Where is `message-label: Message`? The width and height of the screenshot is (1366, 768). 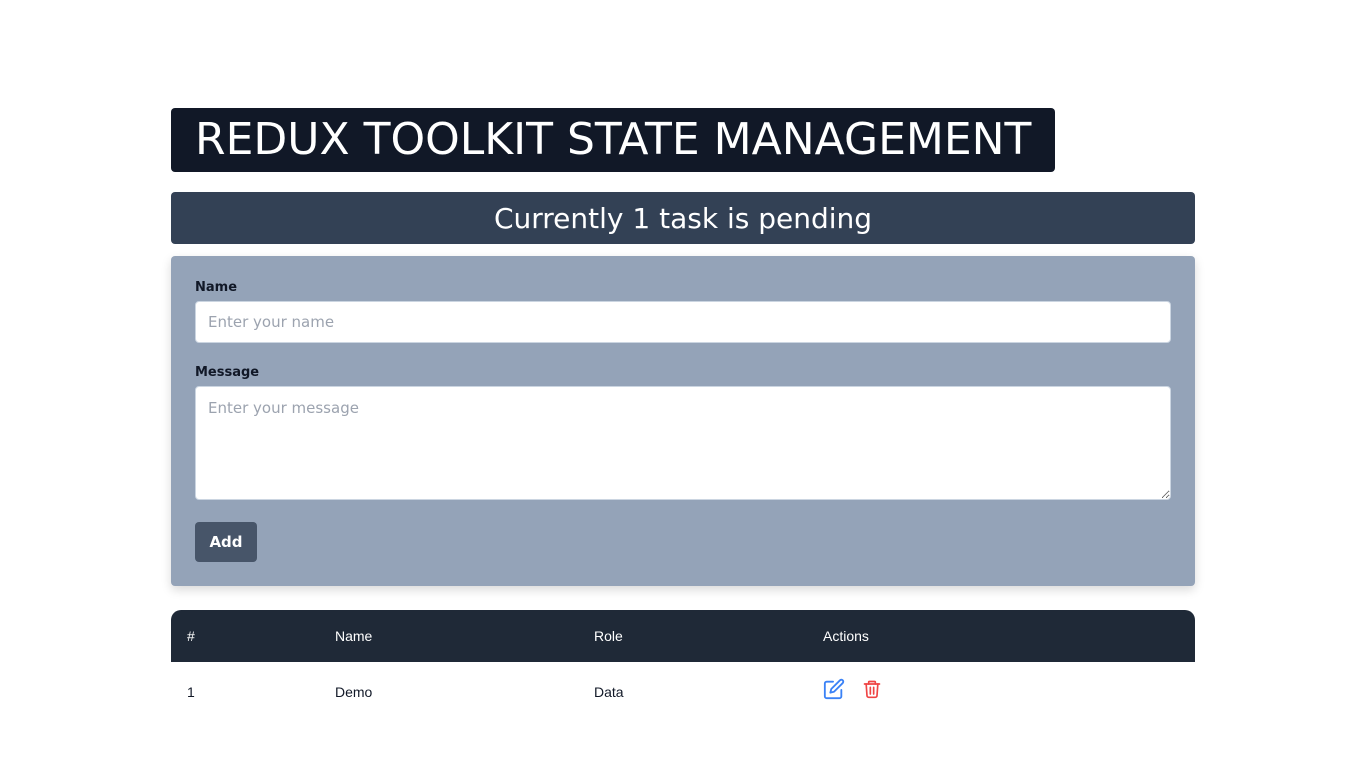 message-label: Message is located at coordinates (227, 372).